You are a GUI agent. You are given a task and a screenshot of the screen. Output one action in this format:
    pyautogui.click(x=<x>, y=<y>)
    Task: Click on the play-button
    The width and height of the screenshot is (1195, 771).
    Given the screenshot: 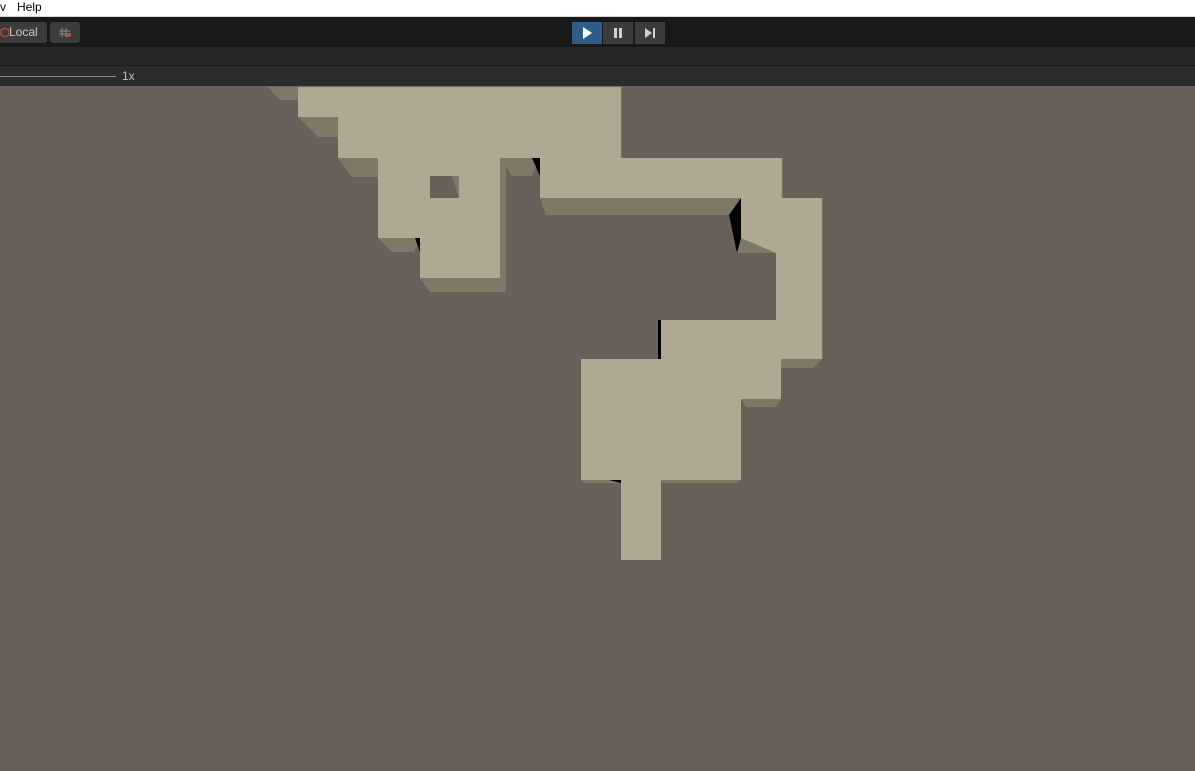 What is the action you would take?
    pyautogui.click(x=587, y=33)
    